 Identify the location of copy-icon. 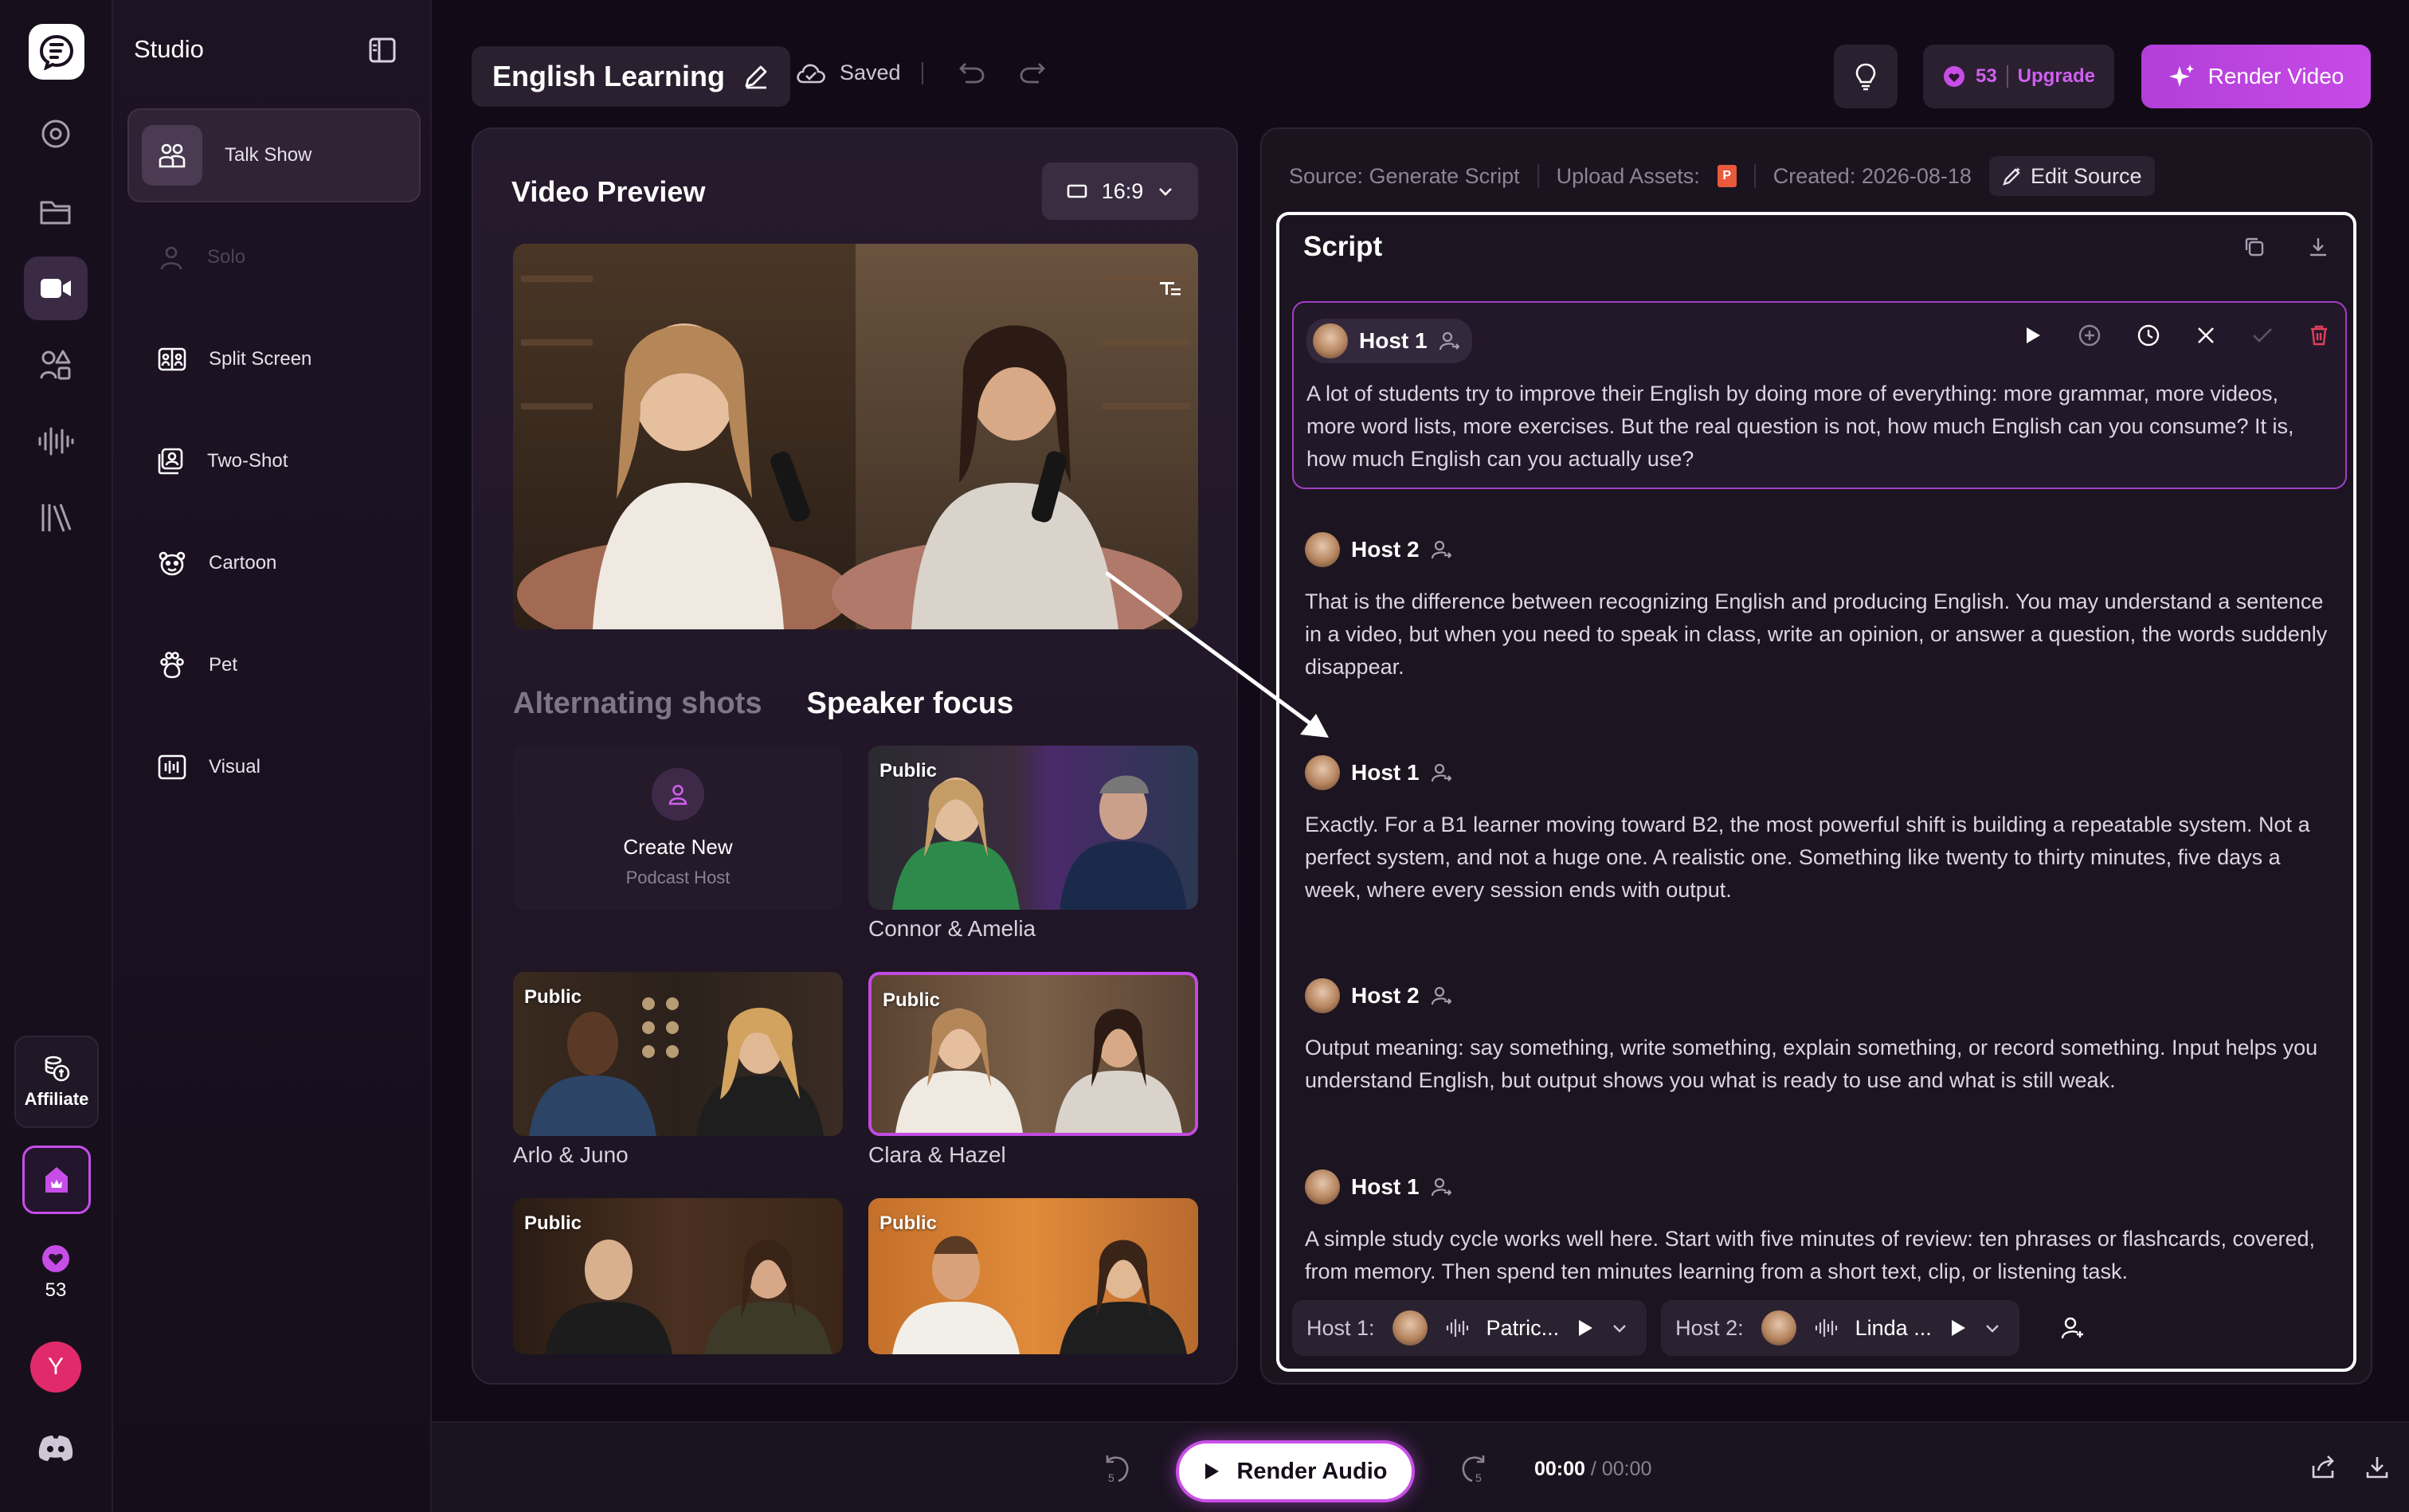
(2254, 247).